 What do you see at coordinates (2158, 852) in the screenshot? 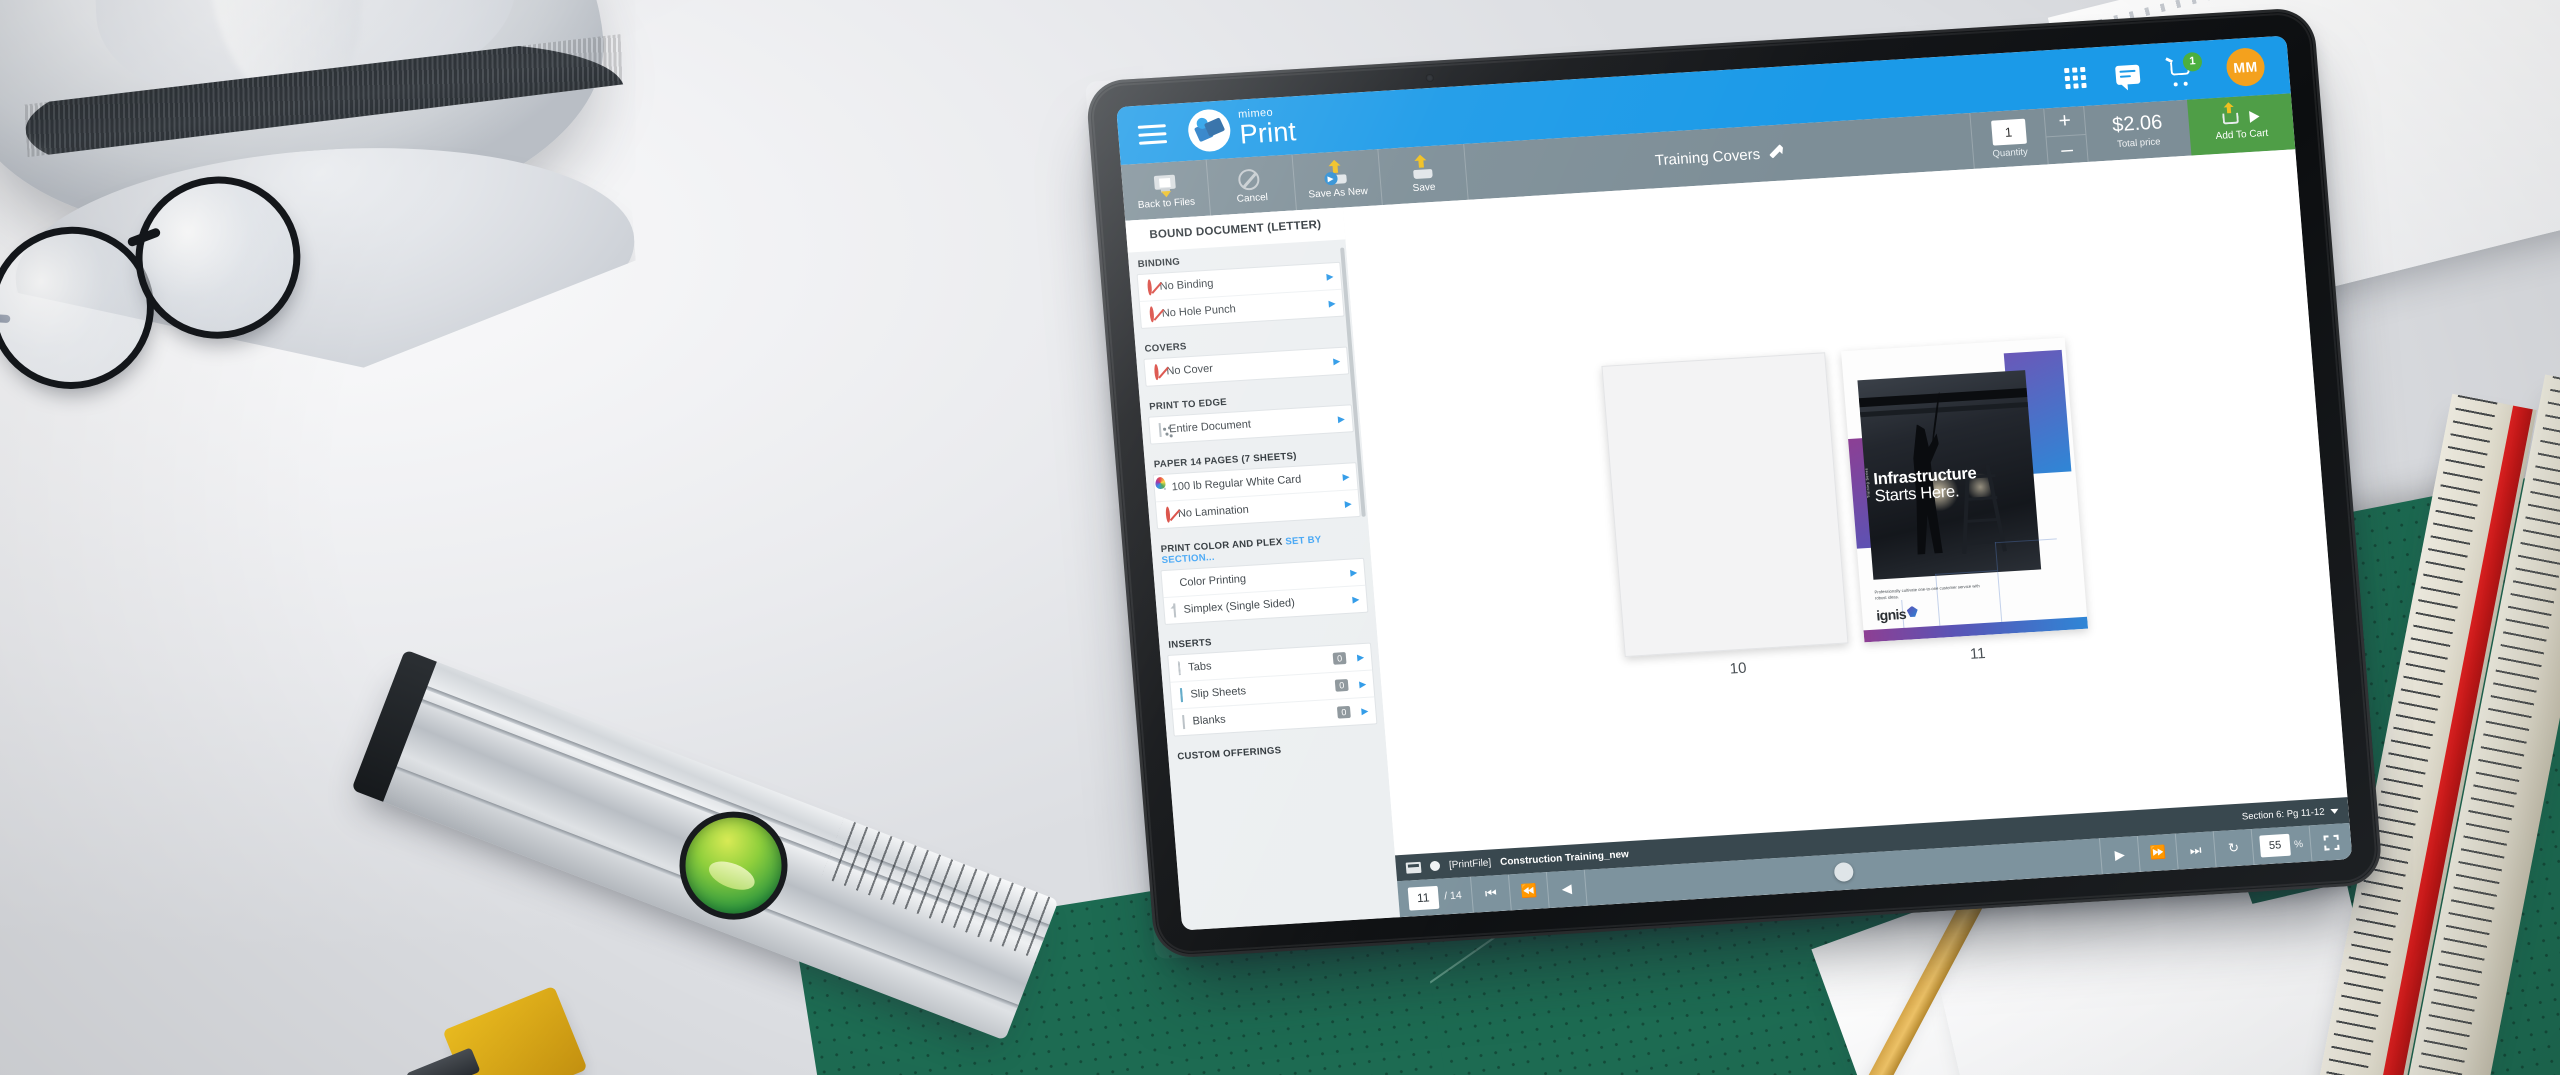
I see `fast-forward-button: ⏩` at bounding box center [2158, 852].